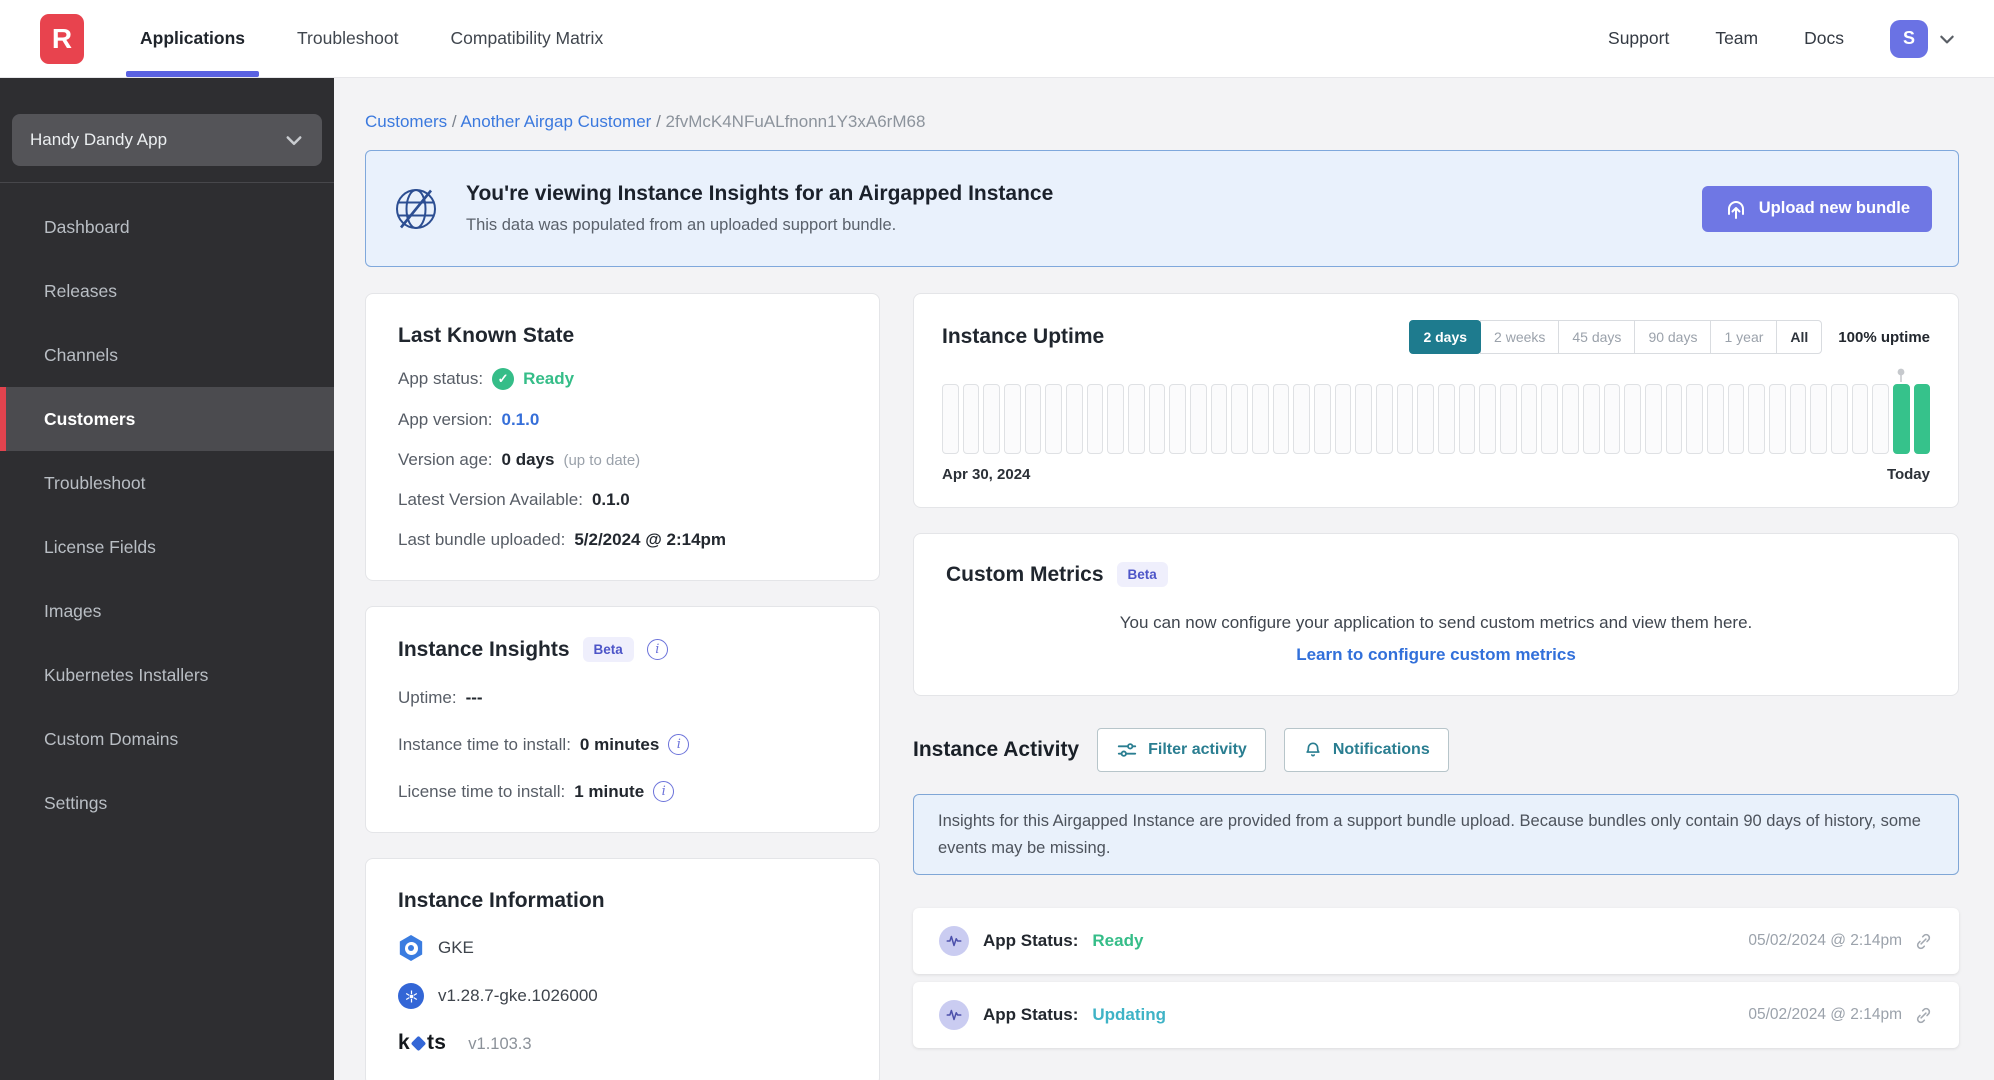 This screenshot has height=1080, width=1994. I want to click on uptime-row: Uptime: ---, so click(440, 697).